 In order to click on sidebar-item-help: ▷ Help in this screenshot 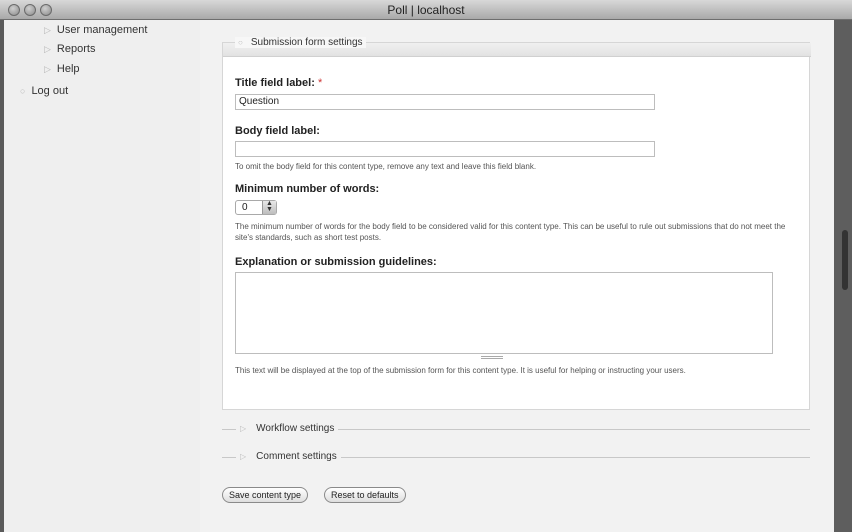, I will do `click(62, 69)`.